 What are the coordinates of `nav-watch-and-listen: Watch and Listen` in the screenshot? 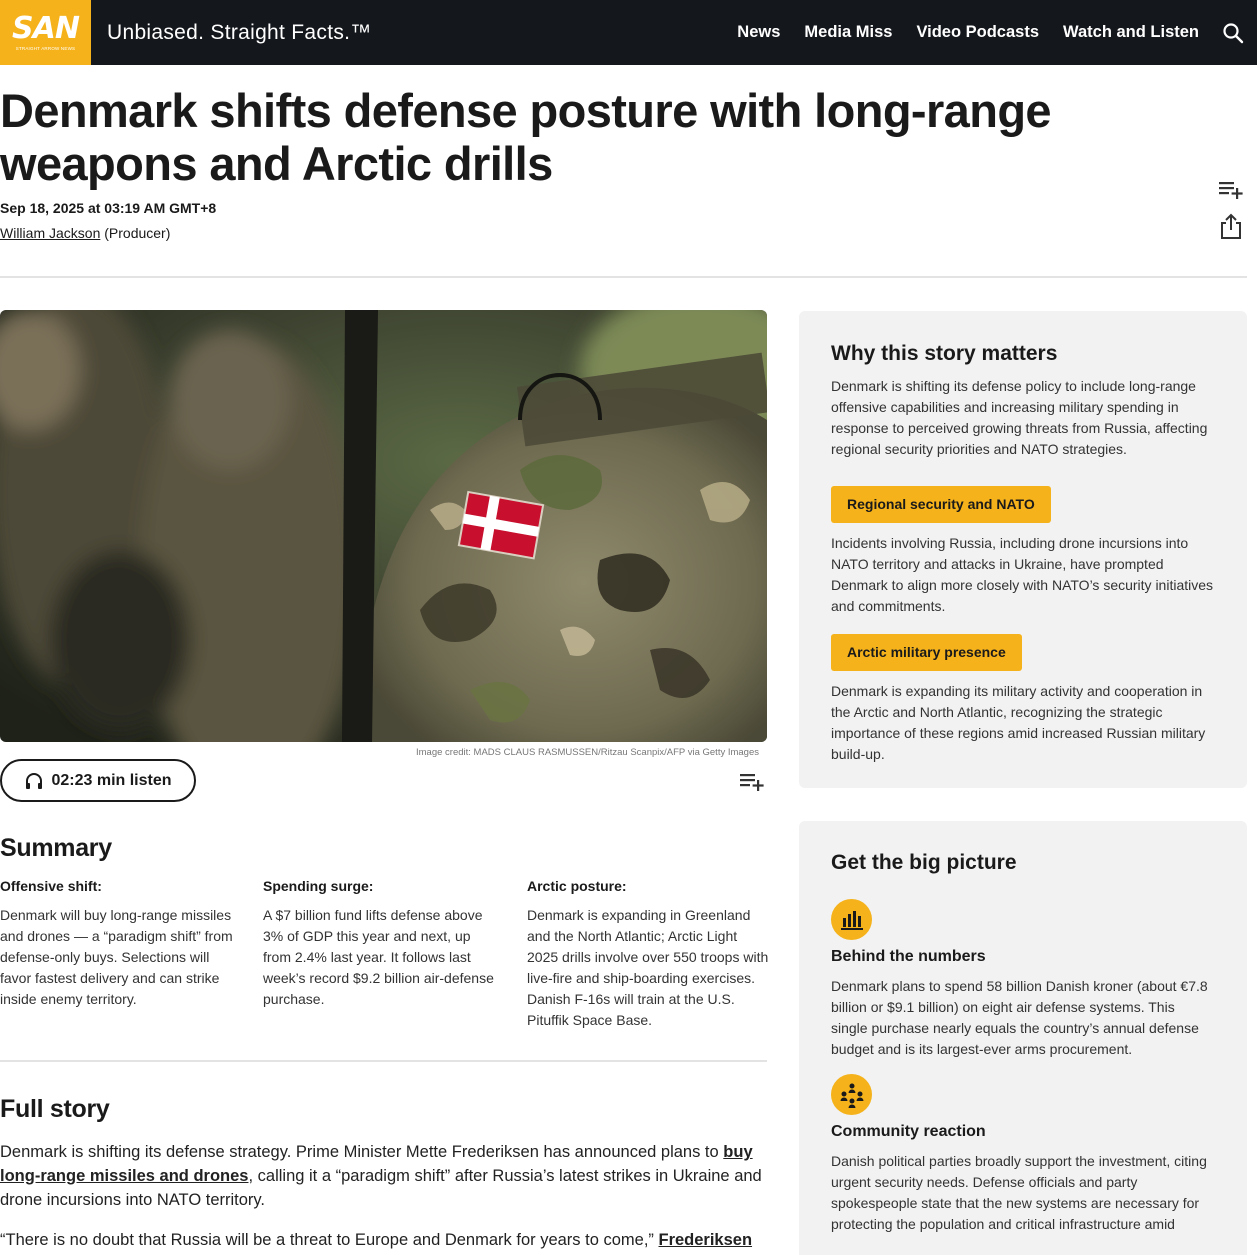 It's located at (1131, 32).